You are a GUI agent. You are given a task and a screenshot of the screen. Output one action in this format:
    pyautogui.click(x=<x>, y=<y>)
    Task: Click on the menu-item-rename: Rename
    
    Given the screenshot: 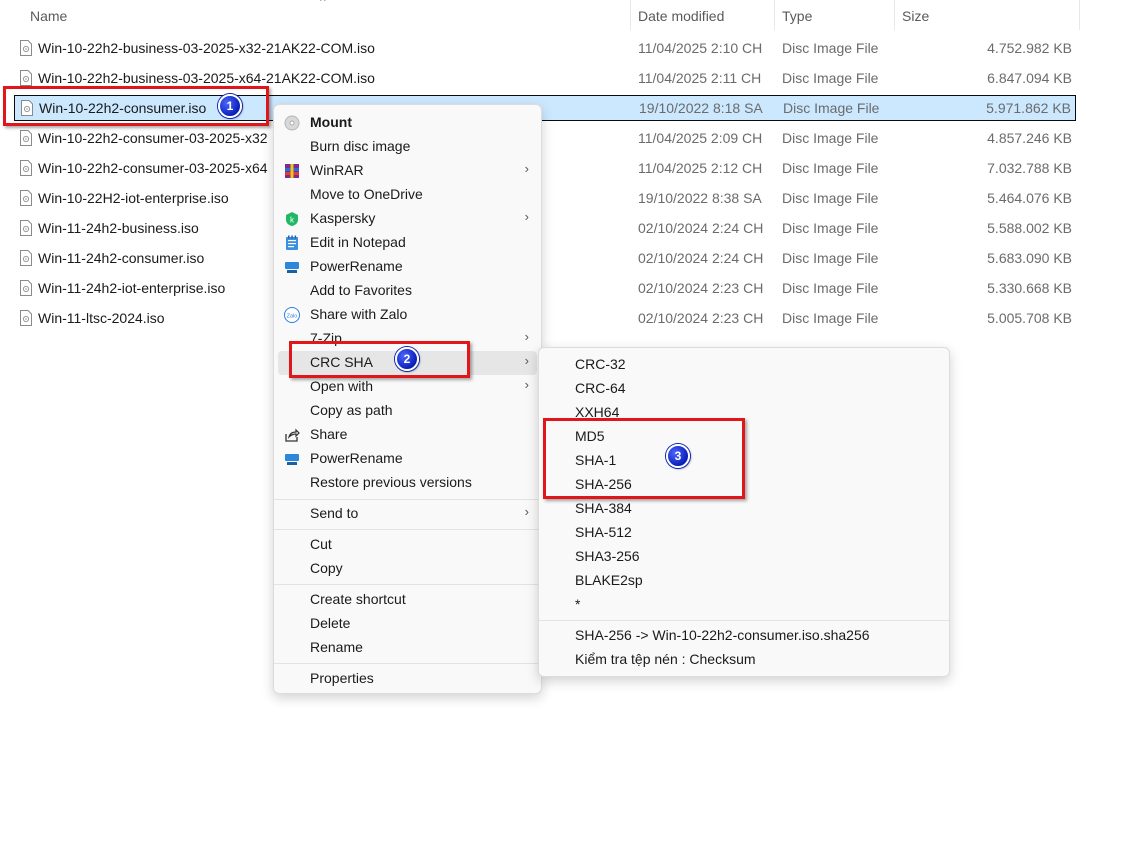 What is the action you would take?
    pyautogui.click(x=407, y=648)
    